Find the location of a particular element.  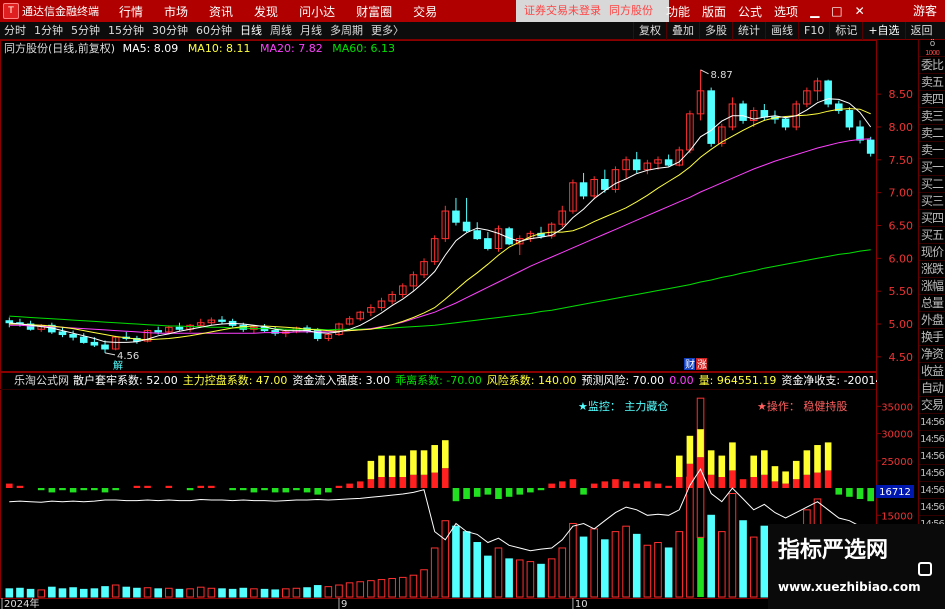

watermark: 指标严选网 www.xuezhibiao.com is located at coordinates (856, 566).